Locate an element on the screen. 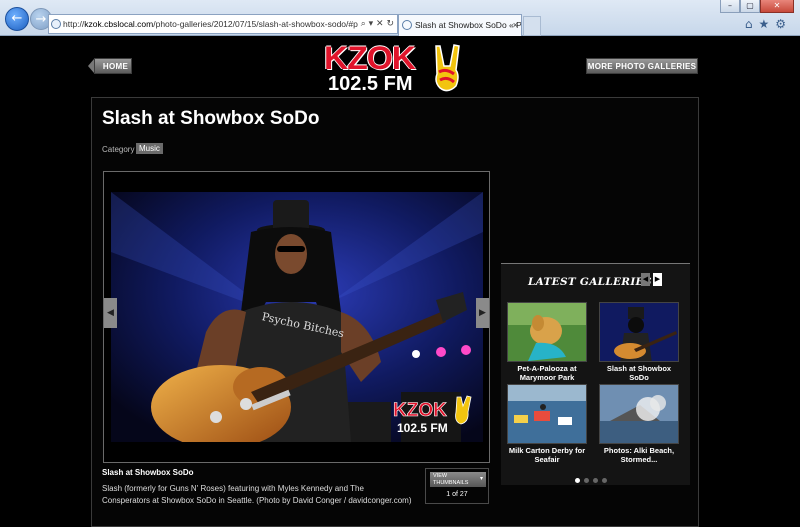  gallery-card-label: Milk Carton Derby for Seafair is located at coordinates (547, 455).